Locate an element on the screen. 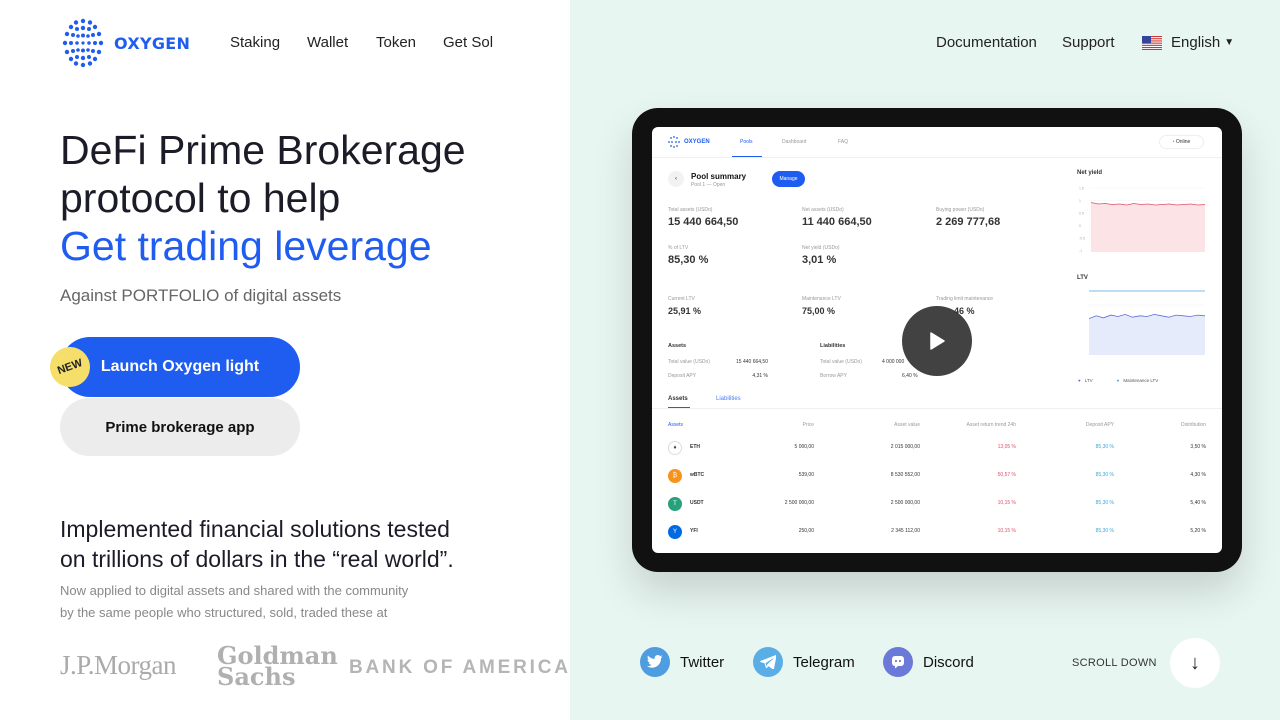  liab-row-value: 6,40 % is located at coordinates (910, 376).